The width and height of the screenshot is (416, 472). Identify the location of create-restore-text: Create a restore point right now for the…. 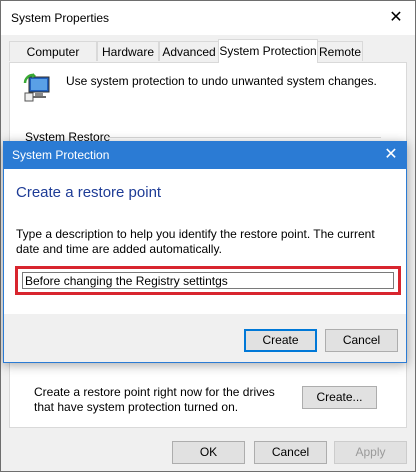
(154, 399).